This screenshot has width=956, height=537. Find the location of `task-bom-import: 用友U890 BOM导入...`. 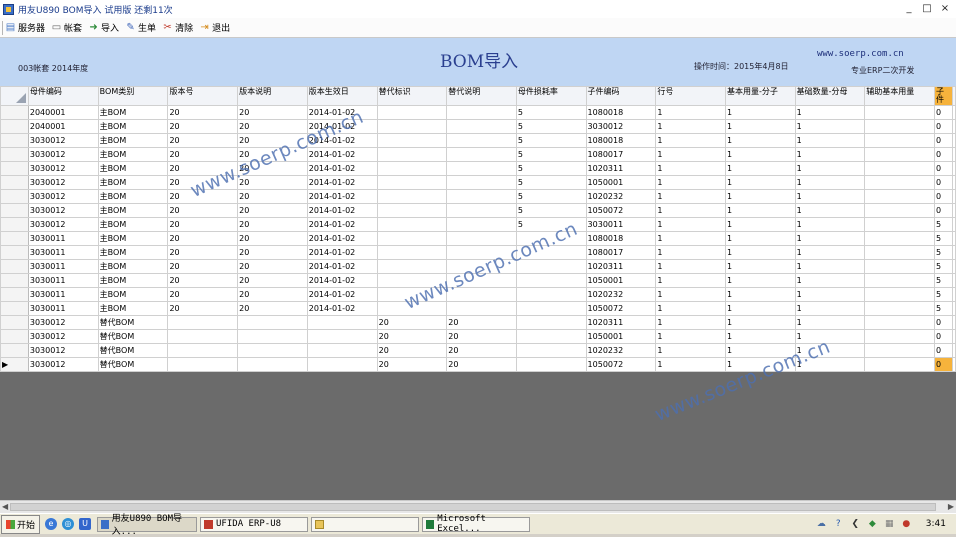

task-bom-import: 用友U890 BOM导入... is located at coordinates (147, 525).